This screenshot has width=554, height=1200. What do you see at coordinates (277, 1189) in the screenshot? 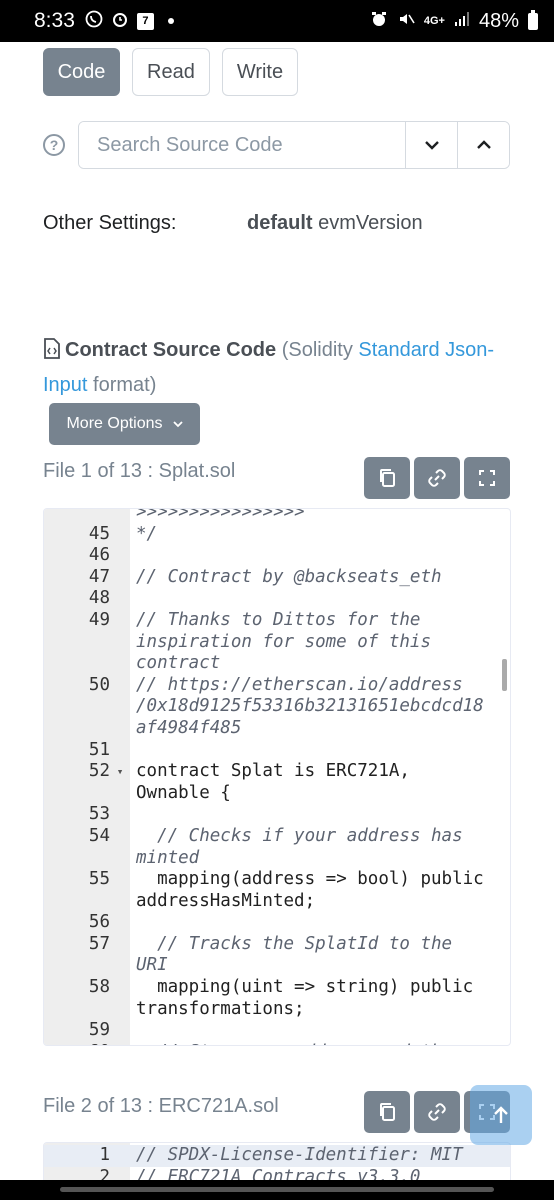
I see `home-gesture-handle` at bounding box center [277, 1189].